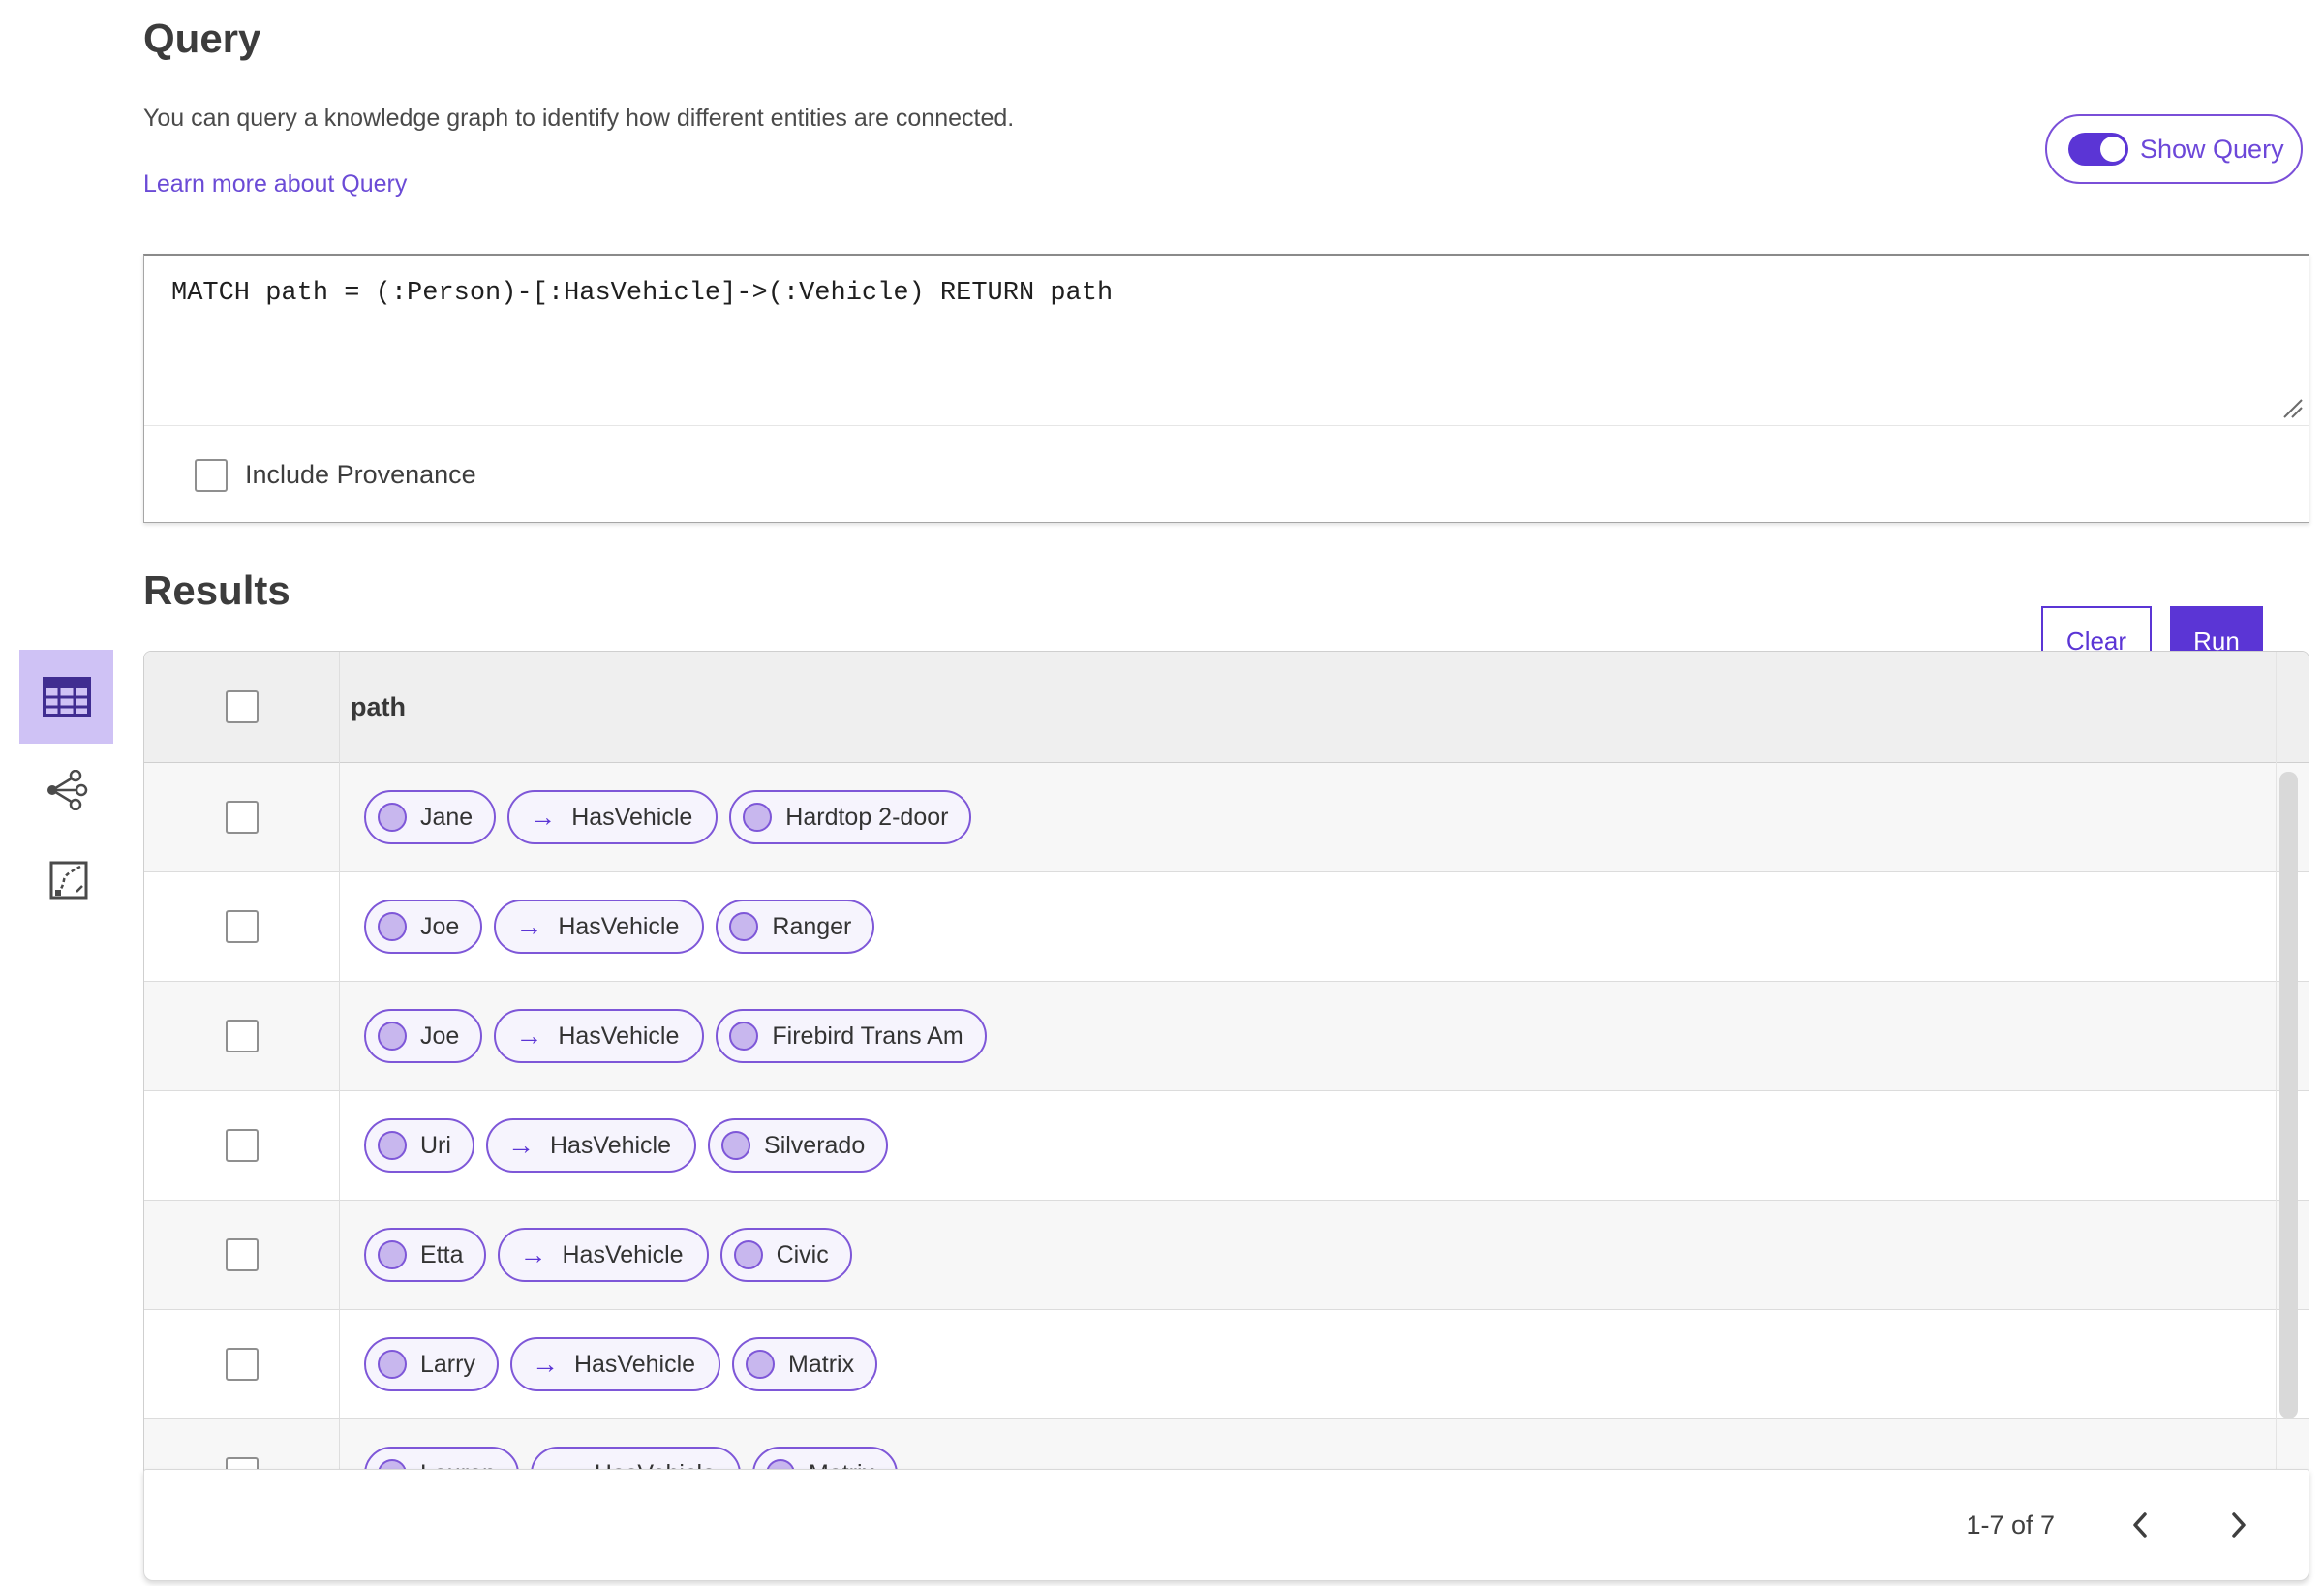 The width and height of the screenshot is (2324, 1586). Describe the element at coordinates (1324, 927) in the screenshot. I see `path-cell: Joe → HasVehicle Ranger` at that location.